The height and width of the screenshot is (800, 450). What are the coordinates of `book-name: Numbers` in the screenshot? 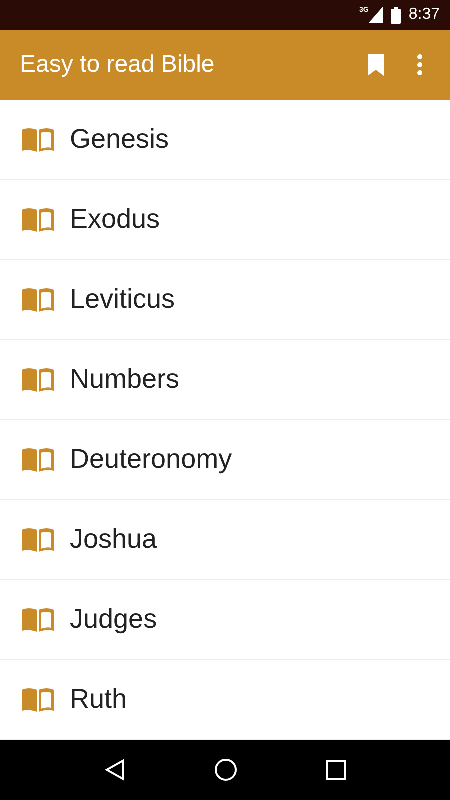 It's located at (125, 379).